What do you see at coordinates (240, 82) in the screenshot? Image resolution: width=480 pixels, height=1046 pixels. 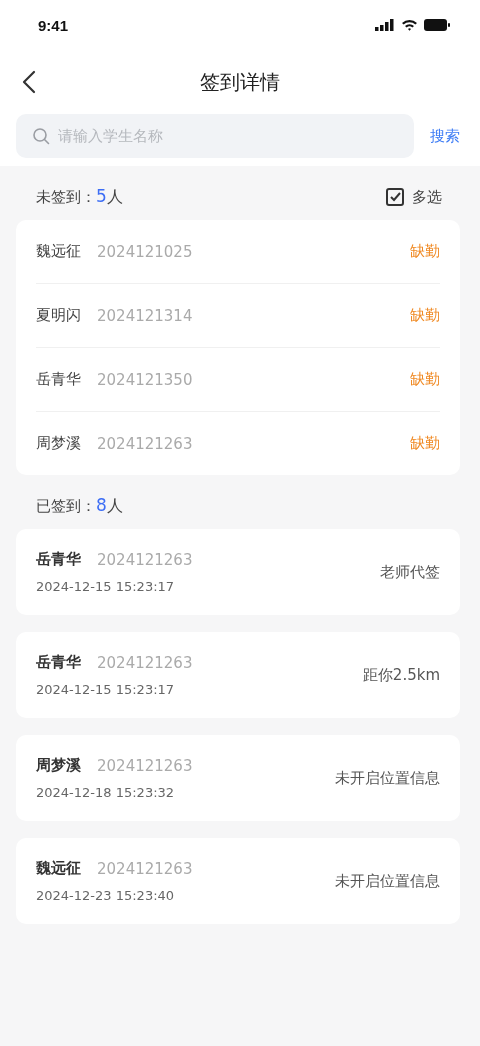 I see `page-title: 签到详情` at bounding box center [240, 82].